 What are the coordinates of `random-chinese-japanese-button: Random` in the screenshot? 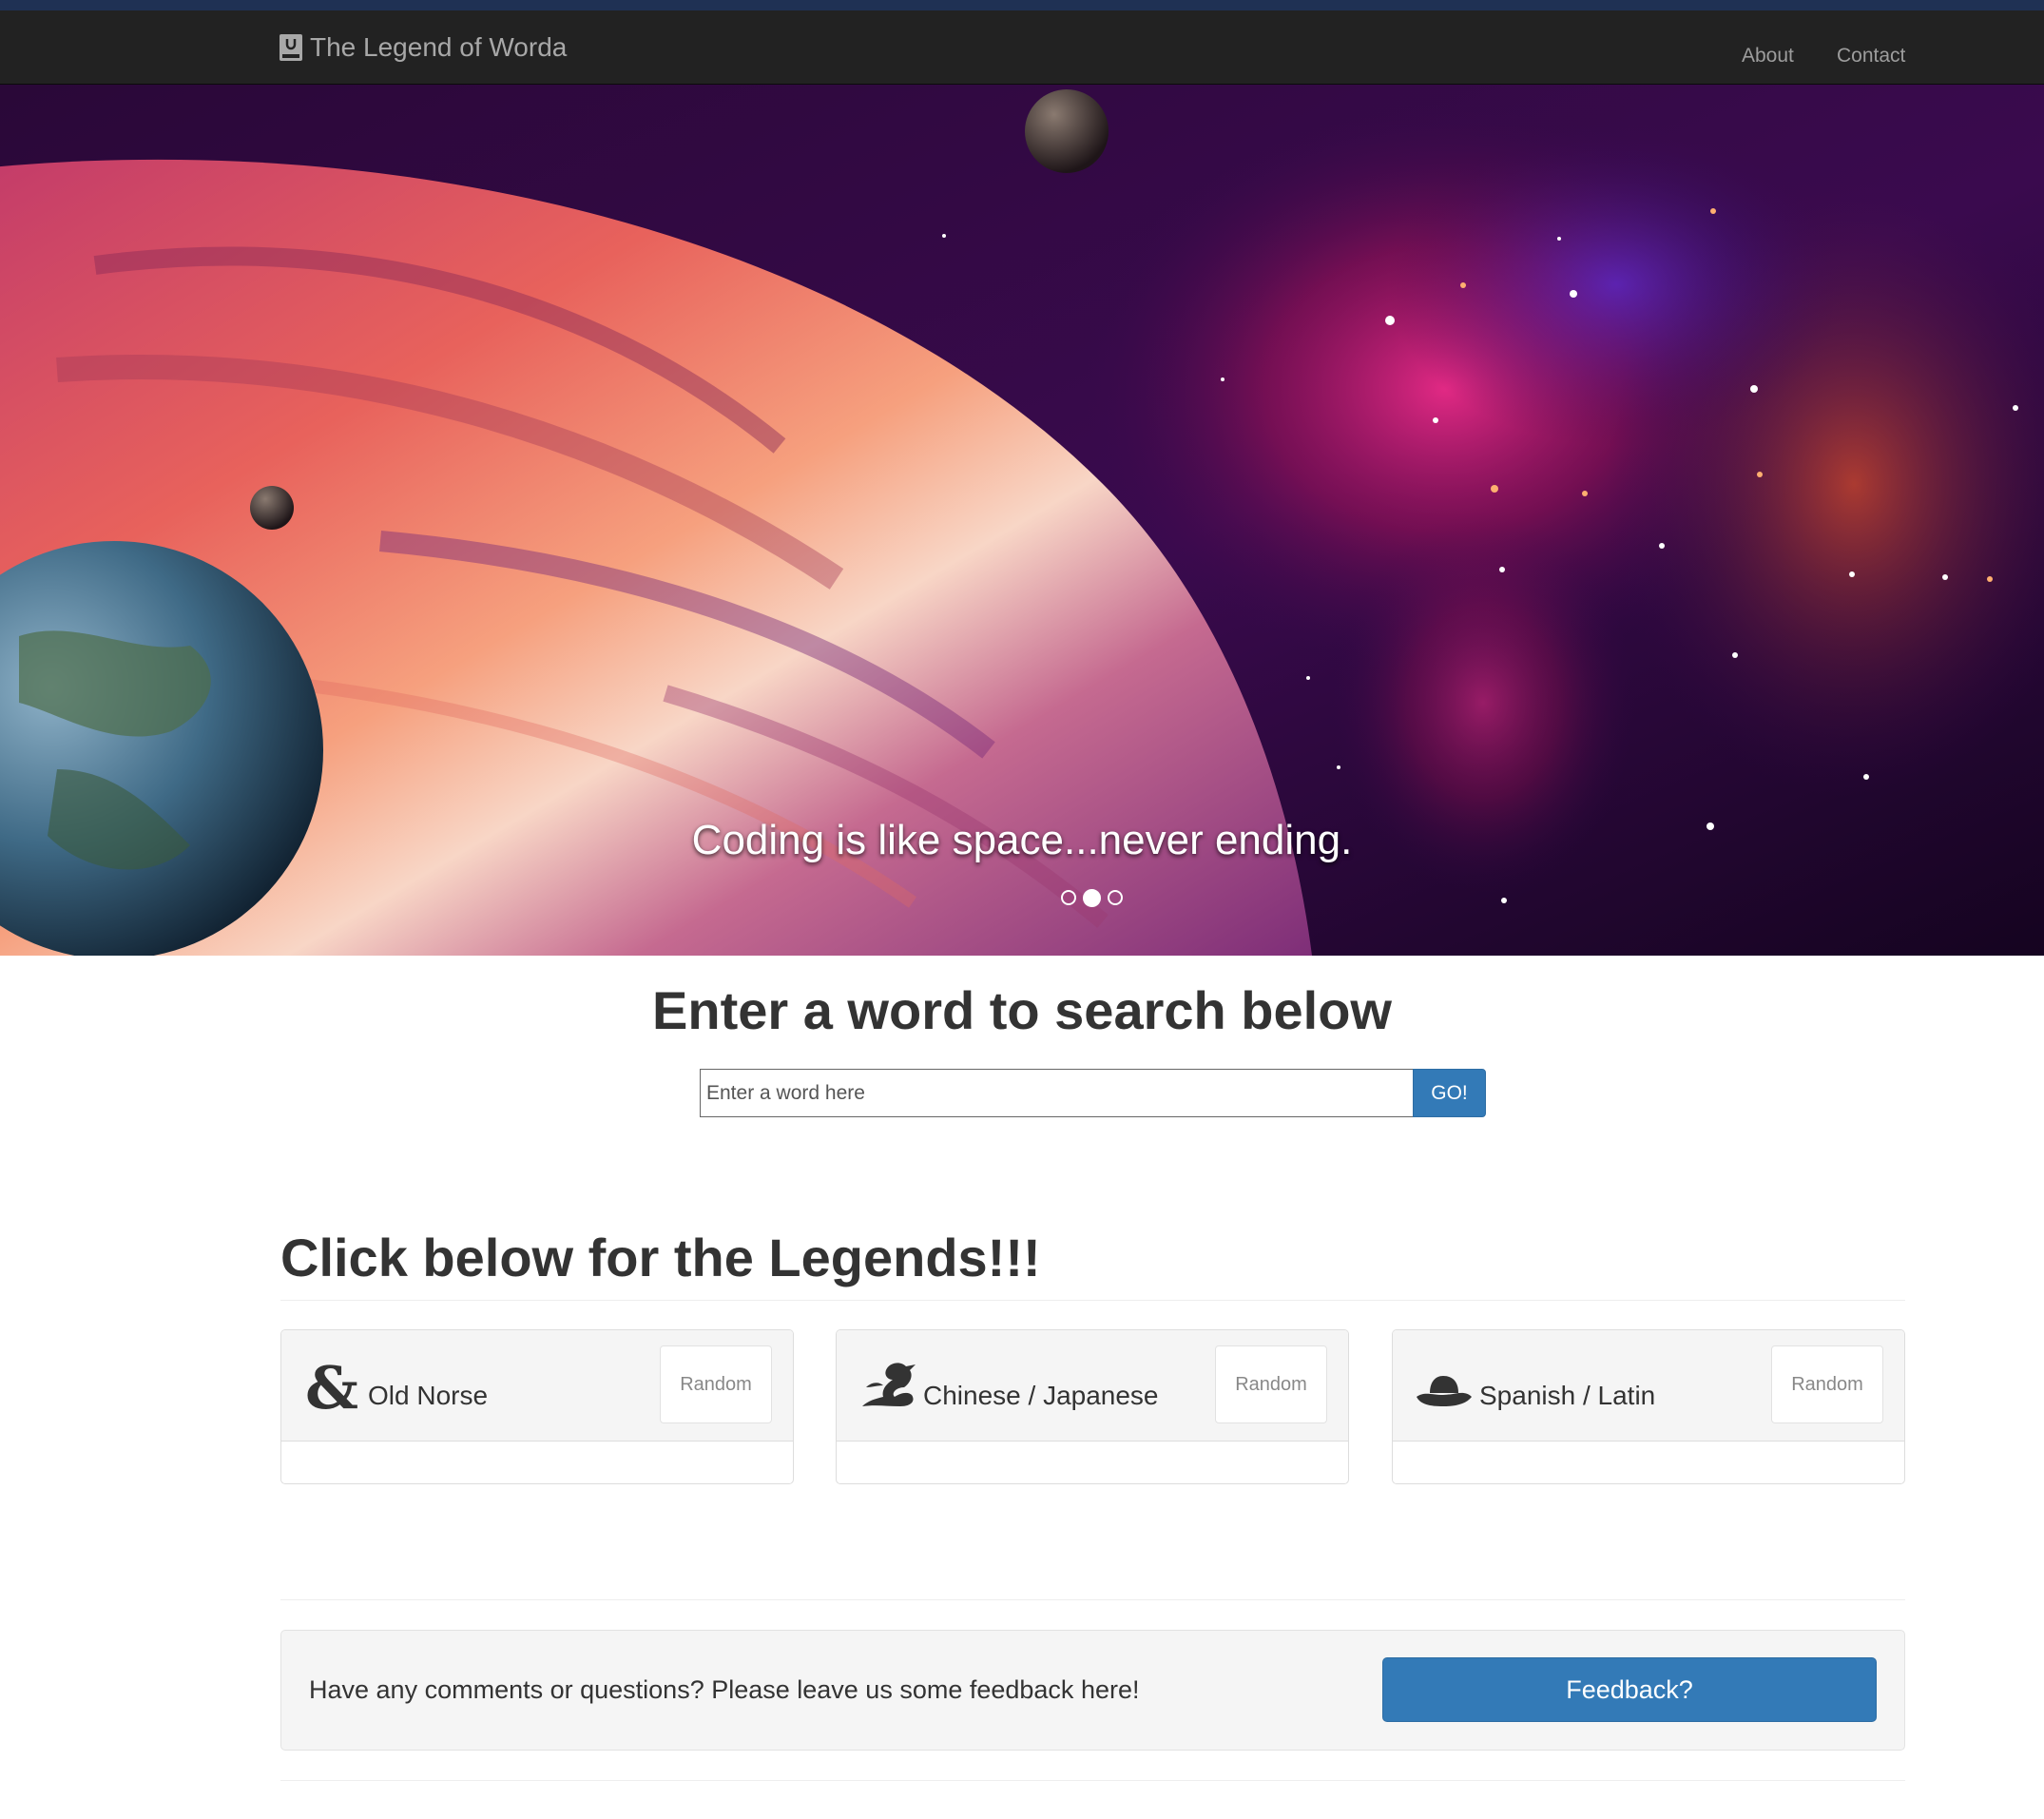 It's located at (1271, 1384).